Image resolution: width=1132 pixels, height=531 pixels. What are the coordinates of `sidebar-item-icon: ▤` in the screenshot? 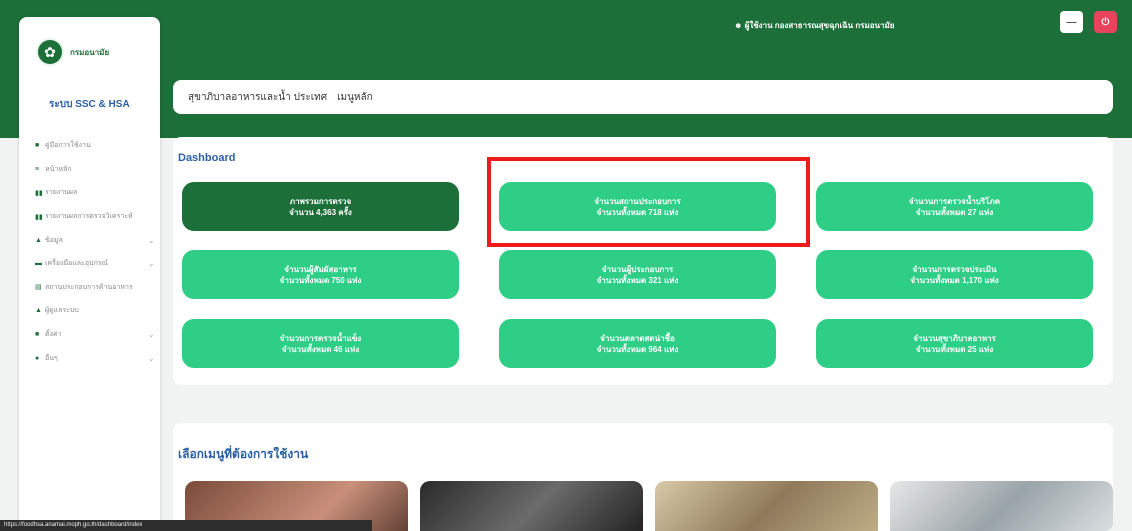 It's located at (38, 288).